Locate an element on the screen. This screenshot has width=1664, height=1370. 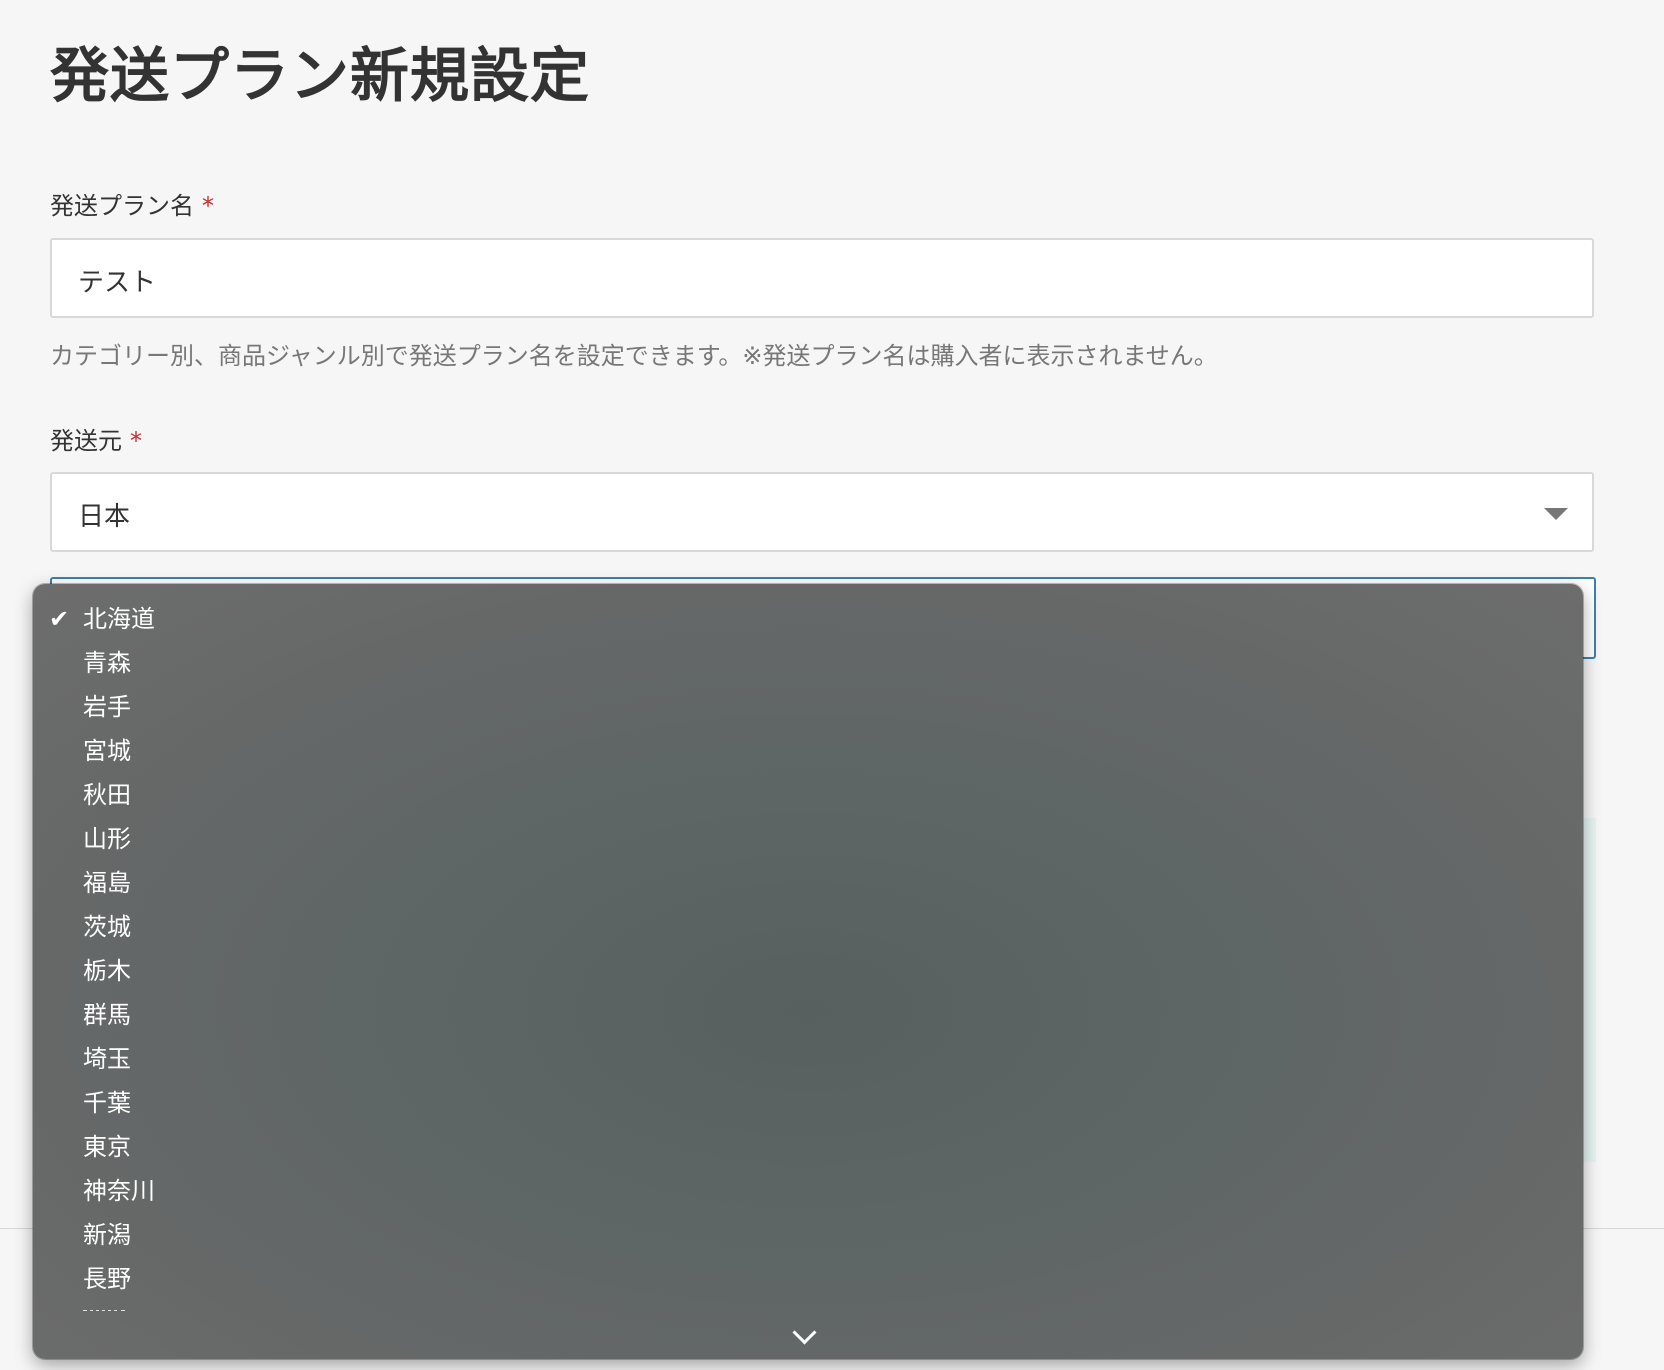
dropdown-option-partial is located at coordinates (113, 1314).